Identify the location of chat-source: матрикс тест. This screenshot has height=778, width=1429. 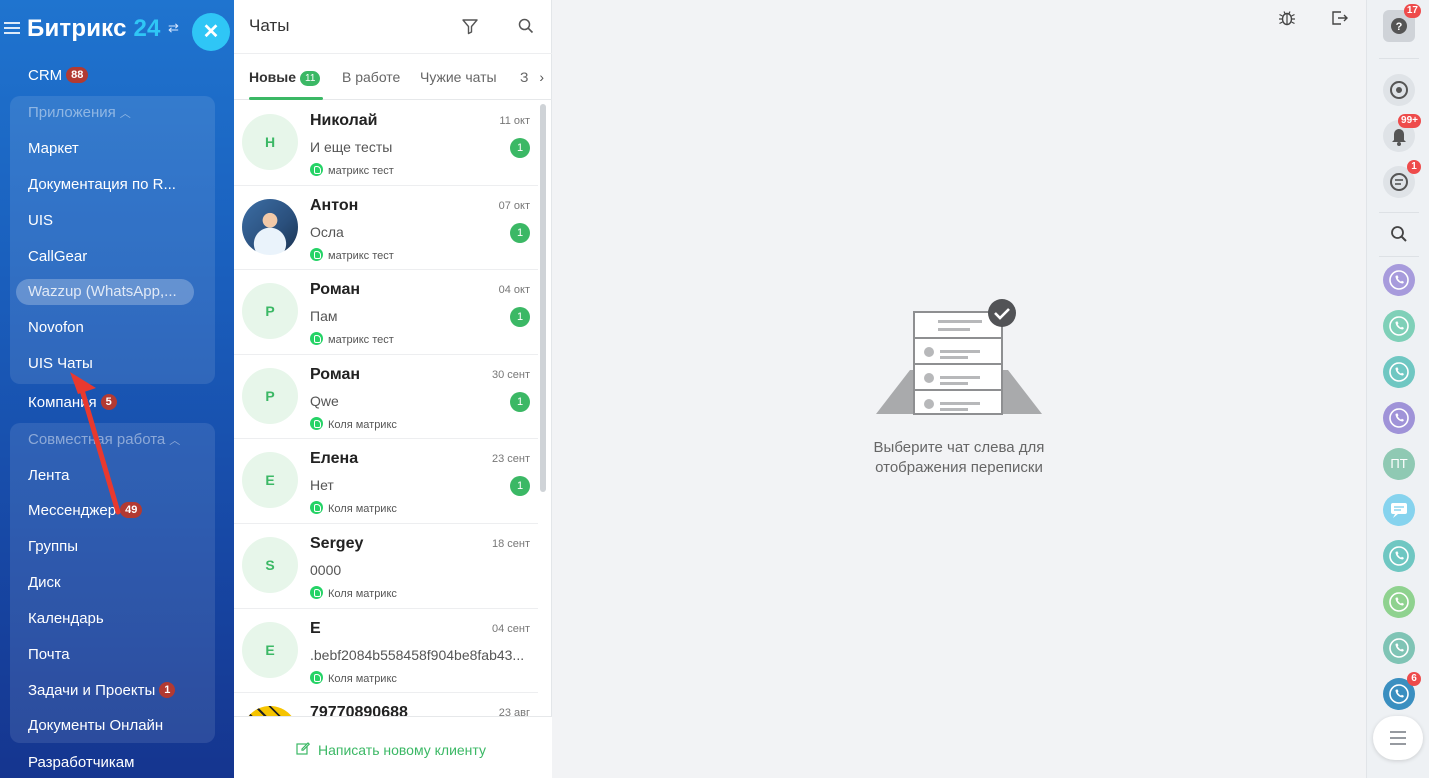
(352, 170).